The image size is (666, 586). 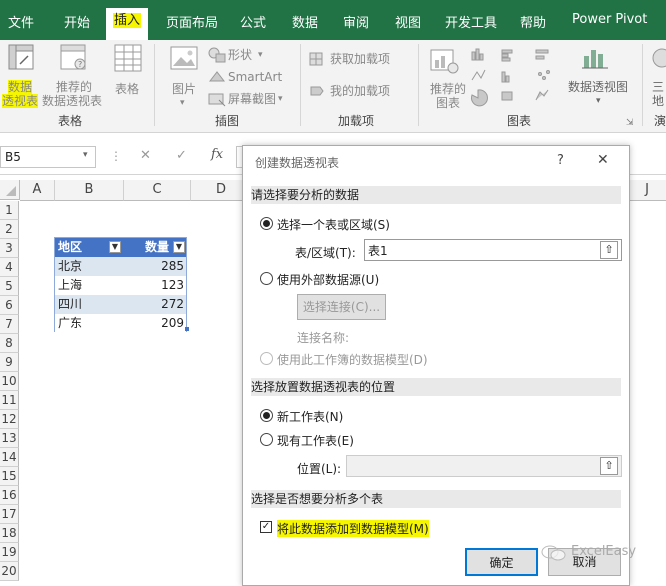 I want to click on column-header-a: A, so click(x=37, y=190).